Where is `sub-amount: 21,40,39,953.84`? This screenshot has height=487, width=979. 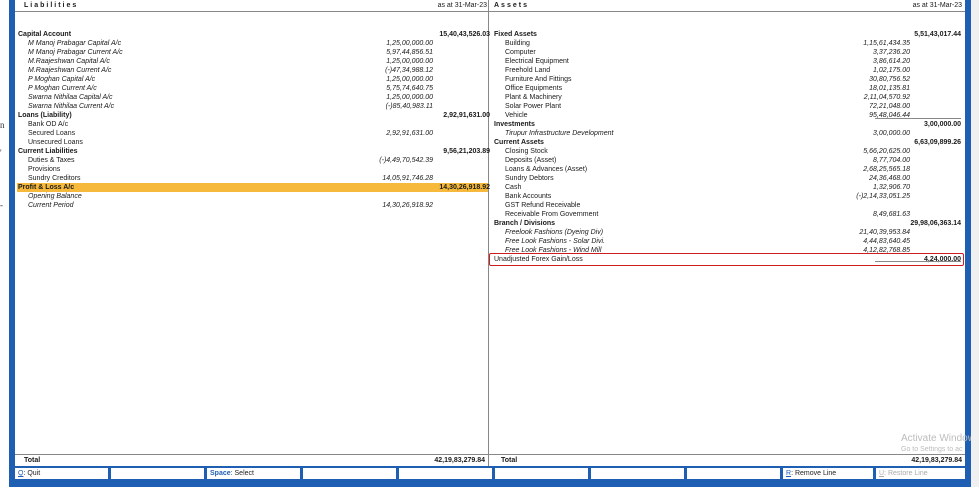 sub-amount: 21,40,39,953.84 is located at coordinates (884, 232).